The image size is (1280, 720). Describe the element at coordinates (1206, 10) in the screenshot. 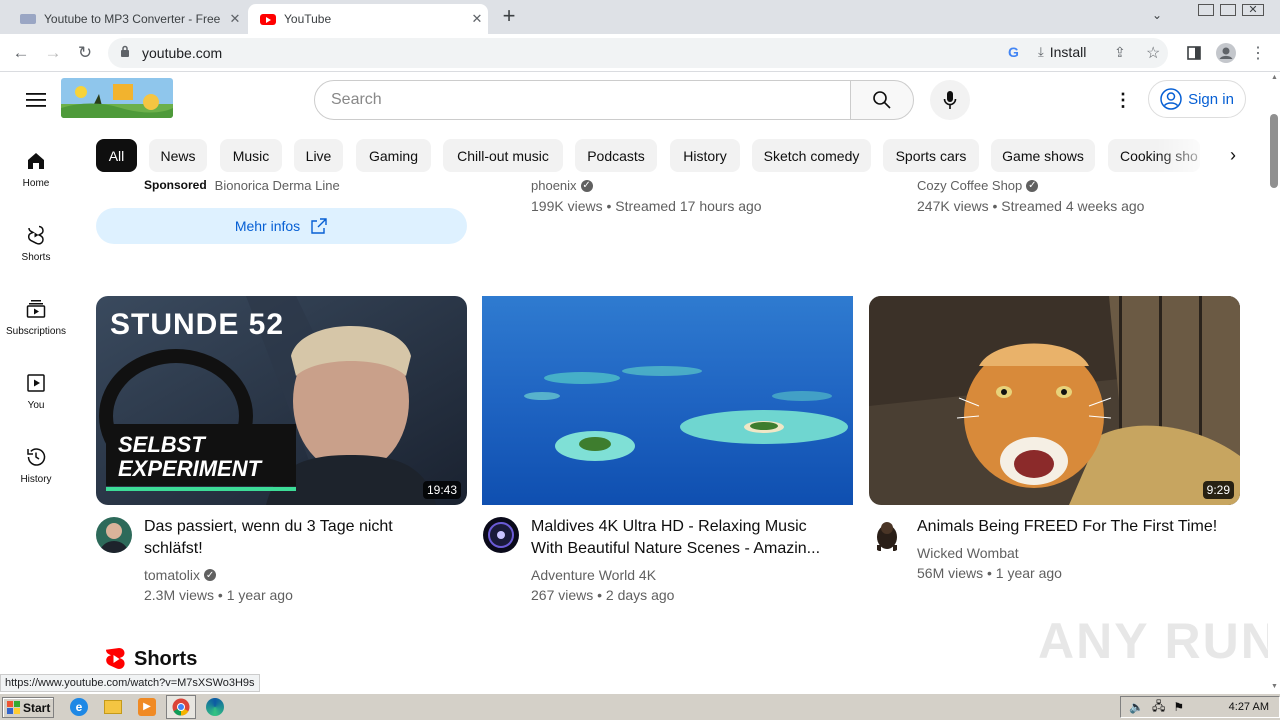

I see `minimize-icon` at that location.